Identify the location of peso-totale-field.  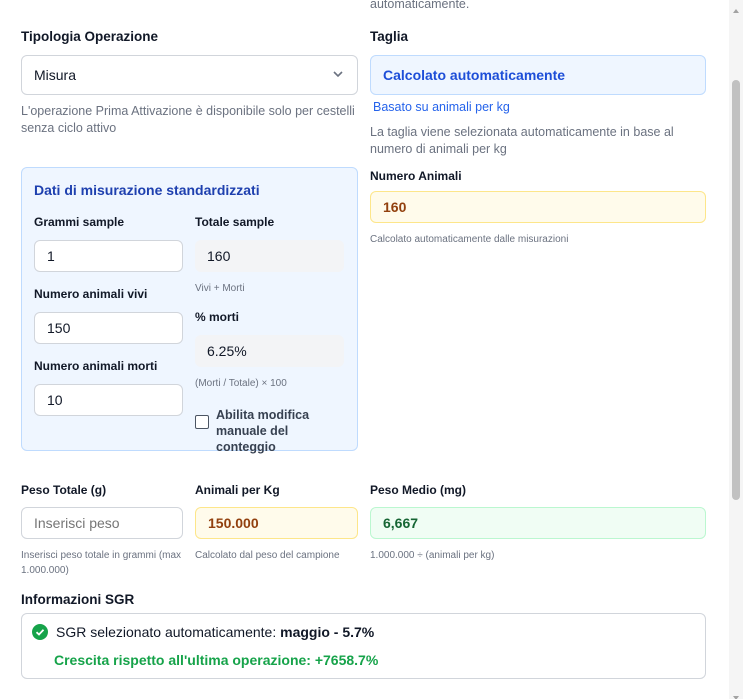
(102, 523).